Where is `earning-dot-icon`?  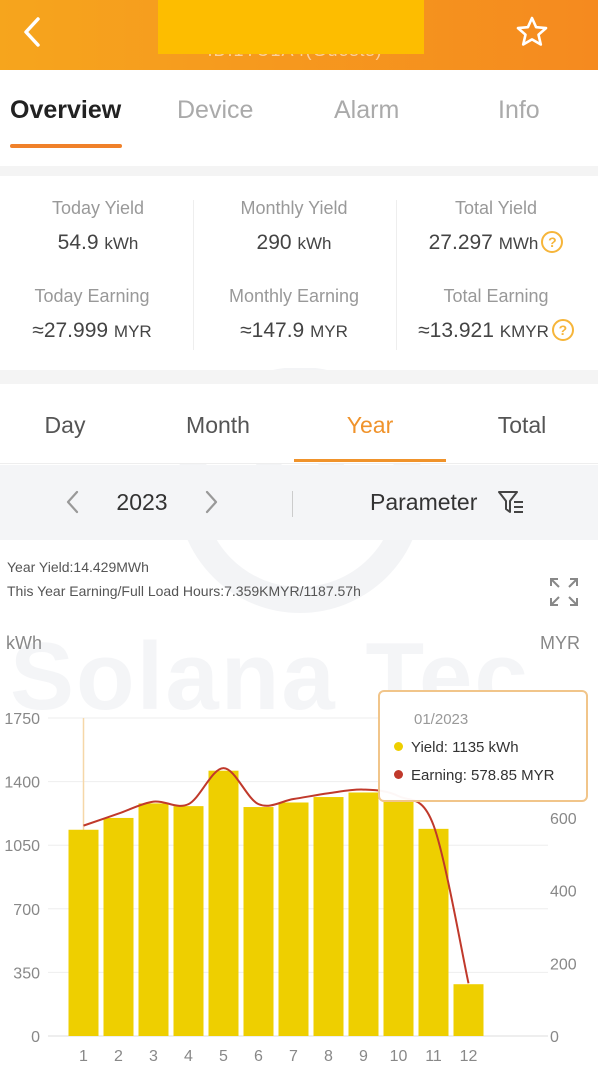 earning-dot-icon is located at coordinates (398, 774).